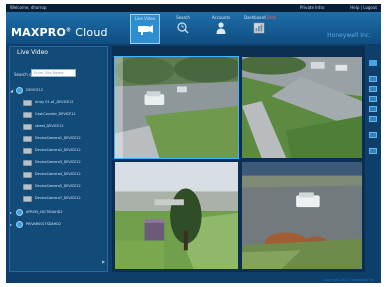 The height and width of the screenshot is (287, 387). Describe the element at coordinates (373, 99) in the screenshot. I see `layout-3x3-button` at that location.